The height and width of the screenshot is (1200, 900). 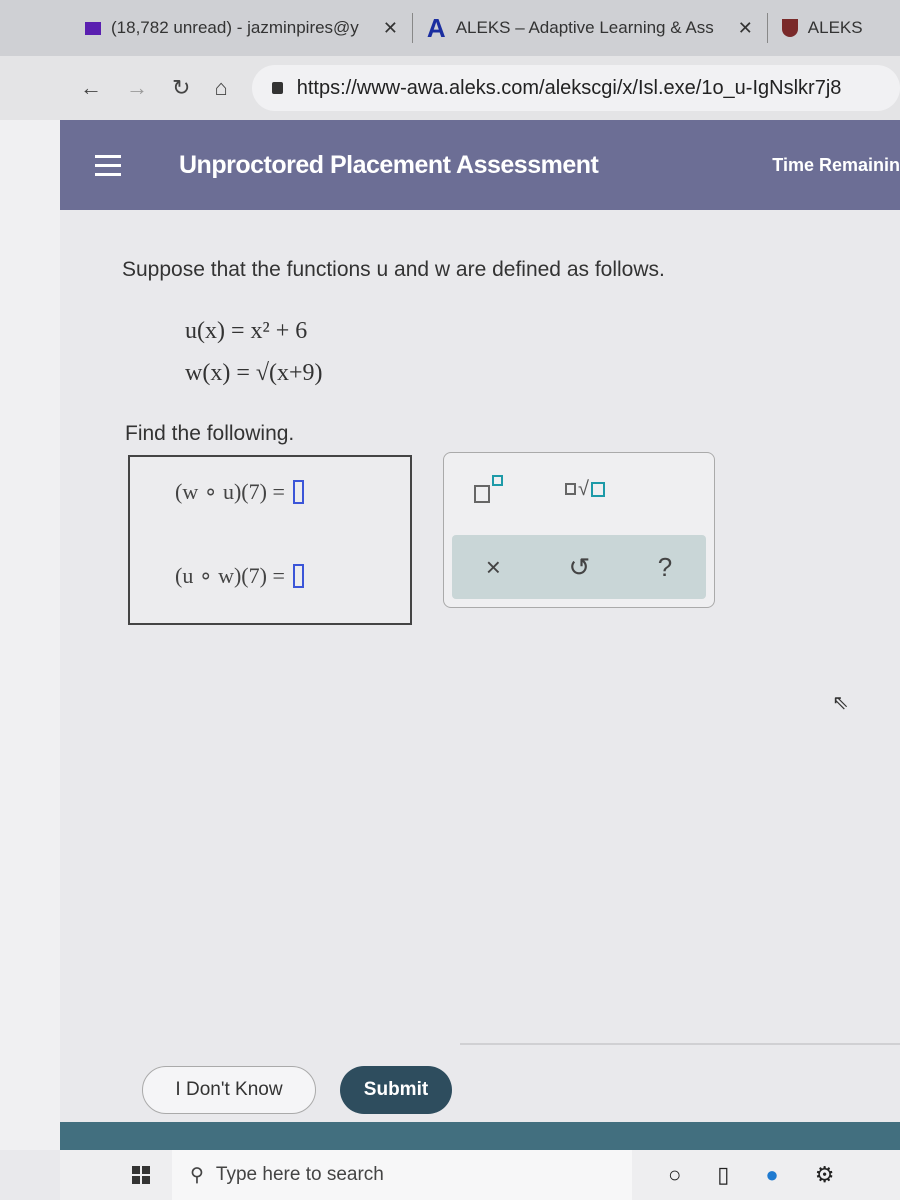 What do you see at coordinates (181, 88) in the screenshot?
I see `reload-icon: ↻` at bounding box center [181, 88].